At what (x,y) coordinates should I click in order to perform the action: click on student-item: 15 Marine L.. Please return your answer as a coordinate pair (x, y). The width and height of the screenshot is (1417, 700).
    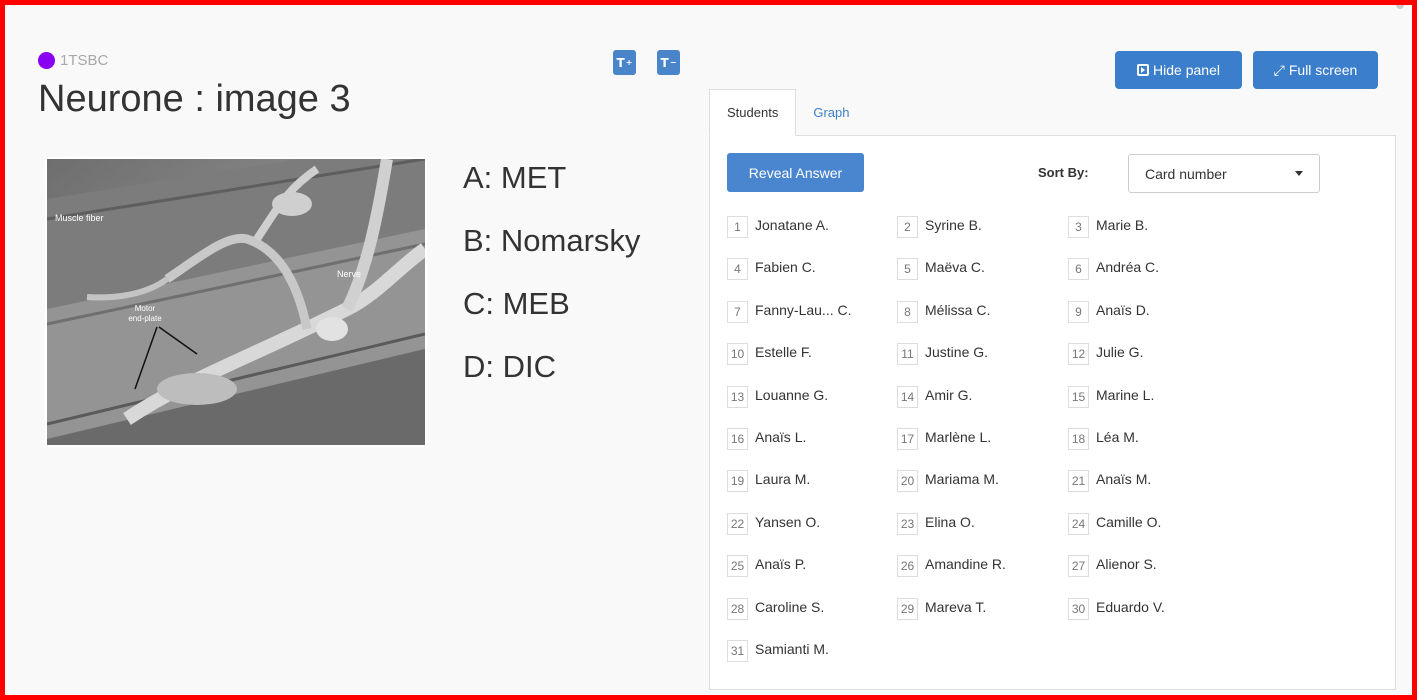
    Looking at the image, I should click on (1111, 396).